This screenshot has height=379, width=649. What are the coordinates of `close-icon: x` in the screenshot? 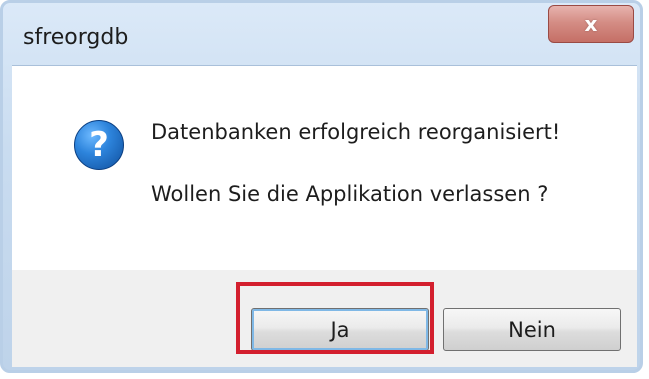 It's located at (591, 24).